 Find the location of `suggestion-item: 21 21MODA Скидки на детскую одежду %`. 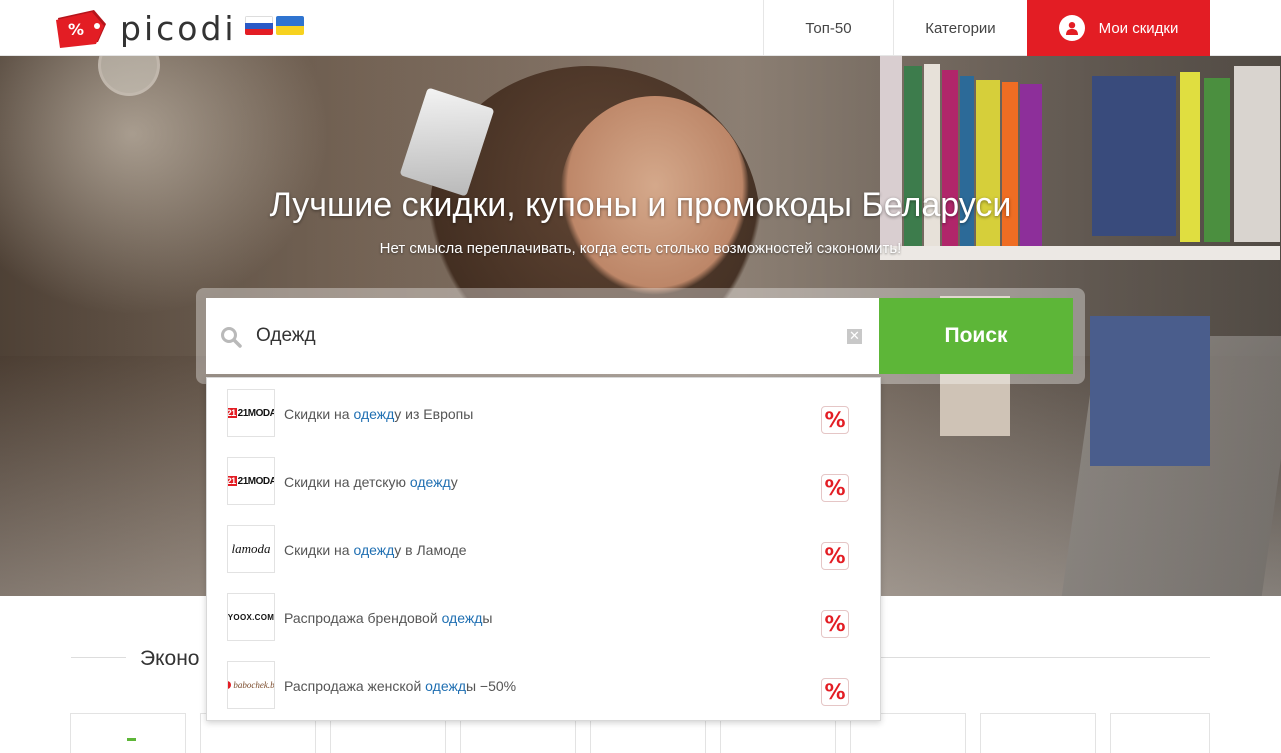

suggestion-item: 21 21MODA Скидки на детскую одежду % is located at coordinates (543, 480).